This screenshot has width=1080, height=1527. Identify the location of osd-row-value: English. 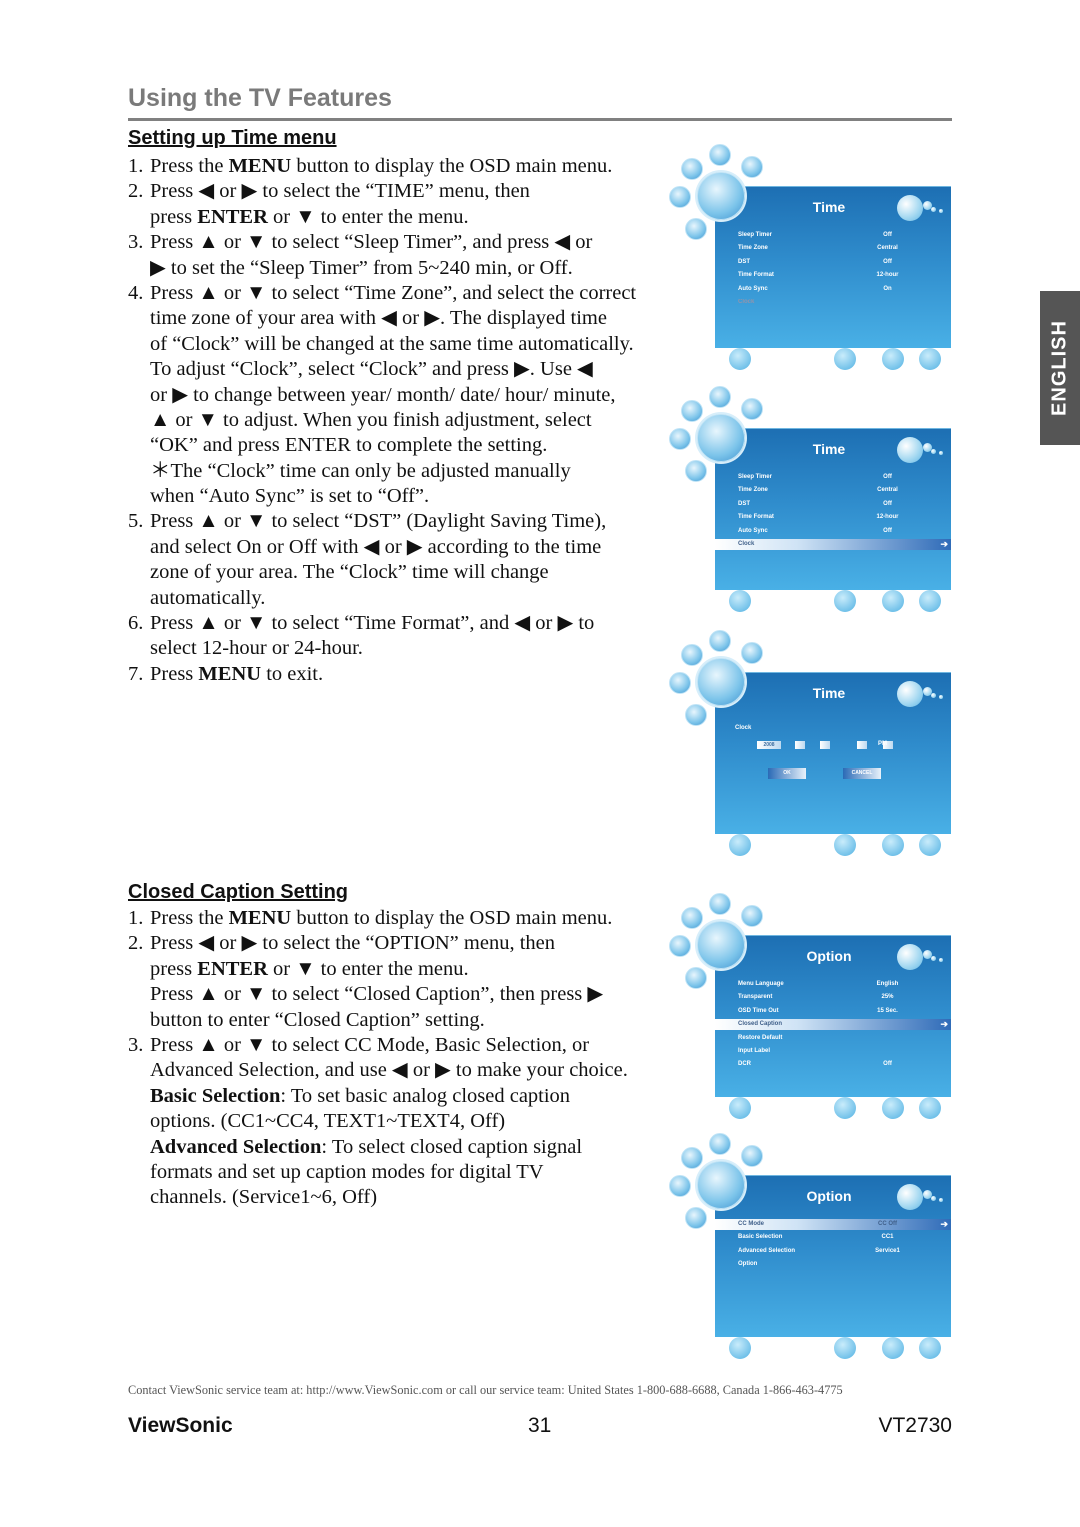
(887, 984).